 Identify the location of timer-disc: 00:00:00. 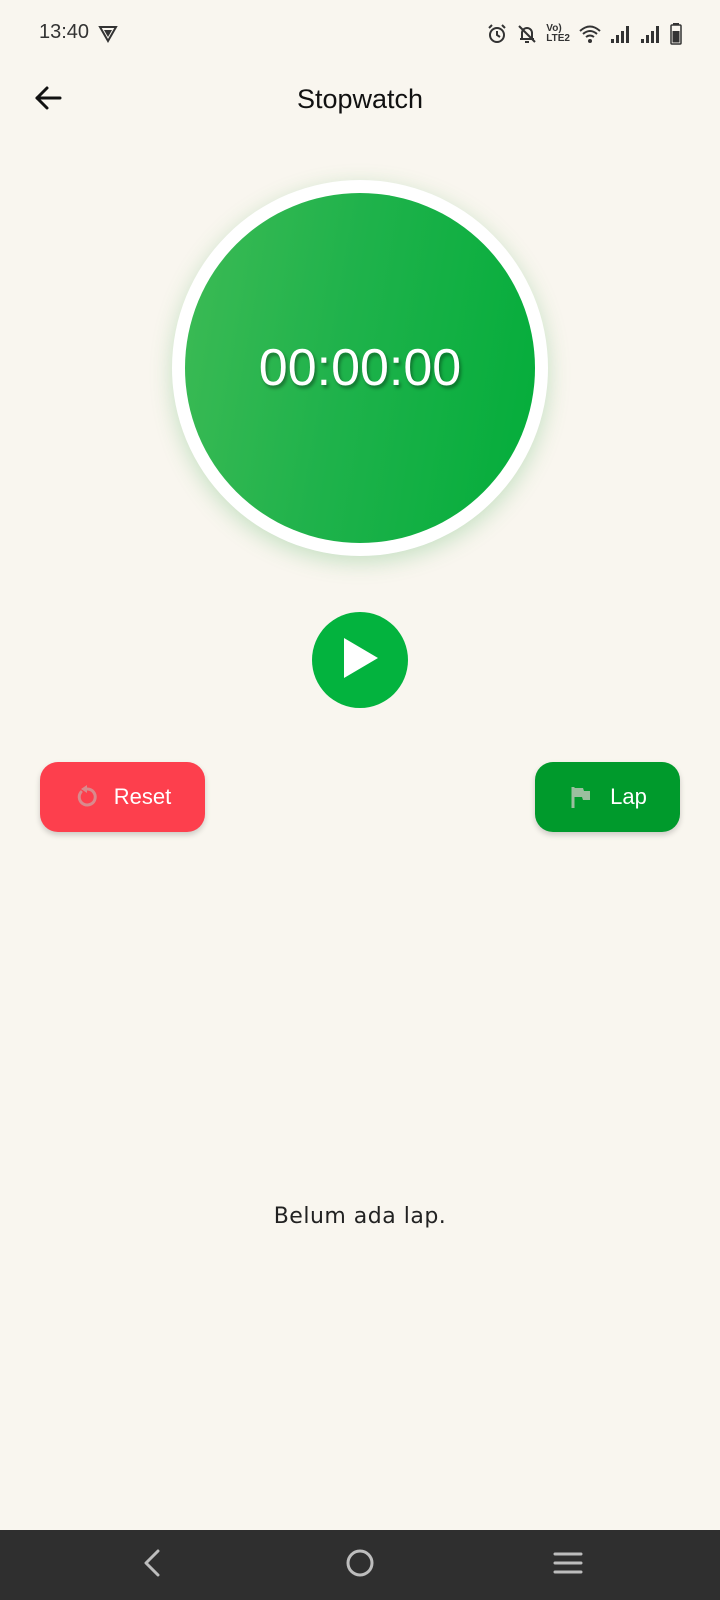
(360, 368).